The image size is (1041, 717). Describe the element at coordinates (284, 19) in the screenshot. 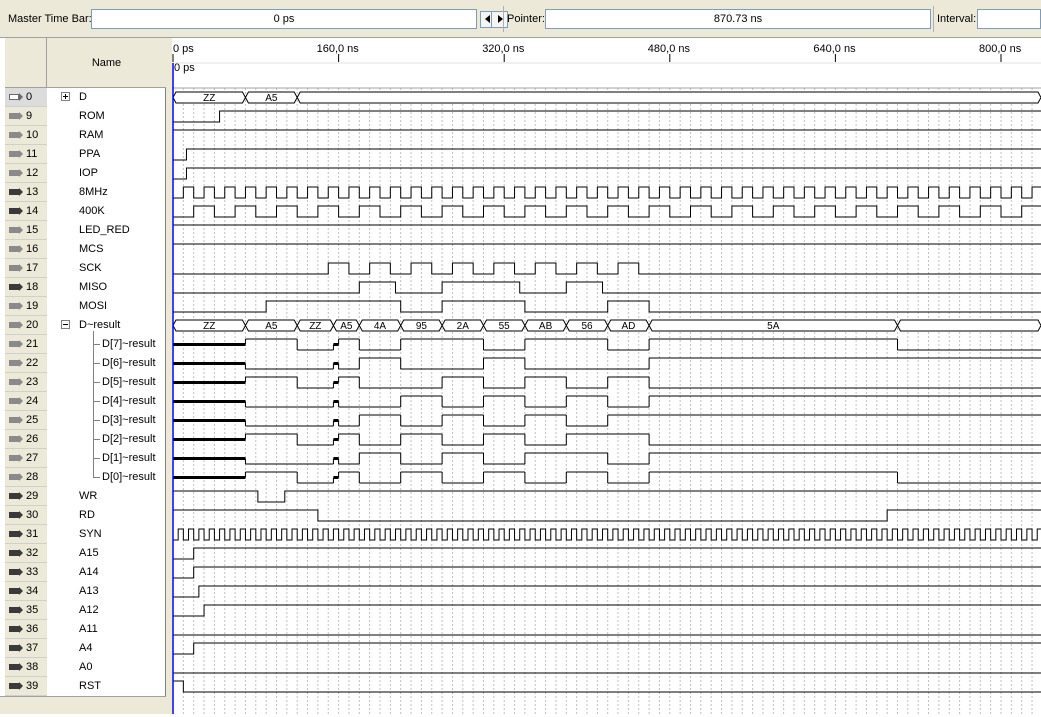

I see `master-time-bar-field: 0 ps` at that location.